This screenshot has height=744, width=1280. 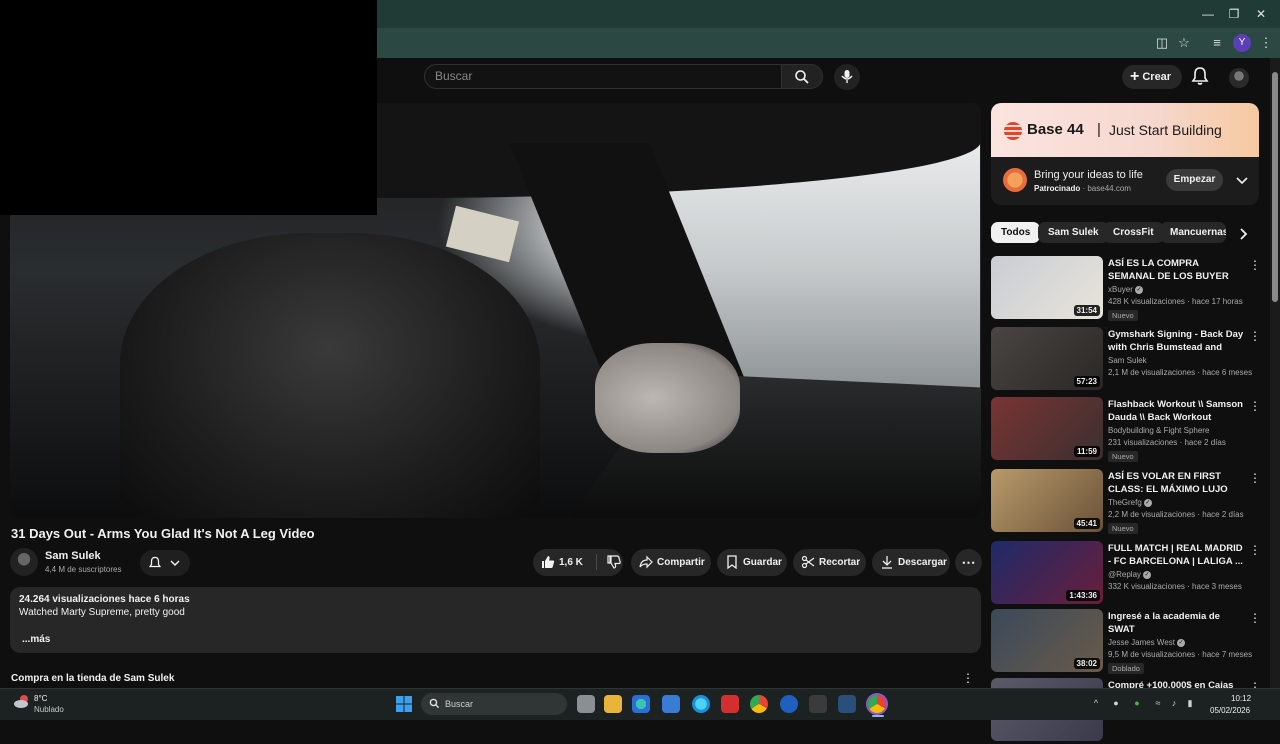 What do you see at coordinates (1047, 640) in the screenshot?
I see `video-thumbnail: 38:02` at bounding box center [1047, 640].